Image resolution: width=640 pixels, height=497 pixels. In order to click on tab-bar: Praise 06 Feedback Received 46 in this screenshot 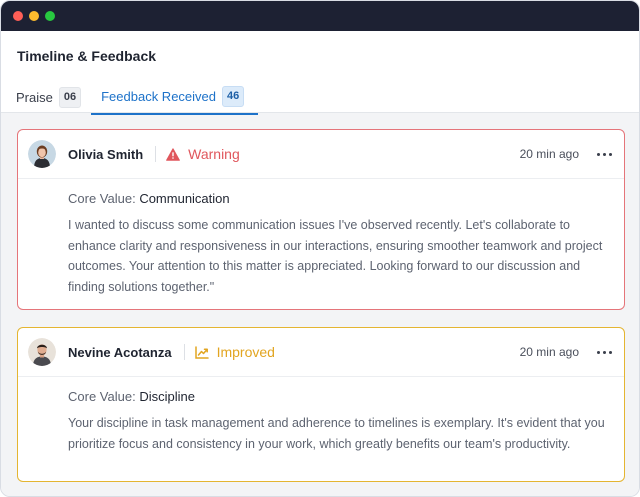, I will do `click(319, 97)`.